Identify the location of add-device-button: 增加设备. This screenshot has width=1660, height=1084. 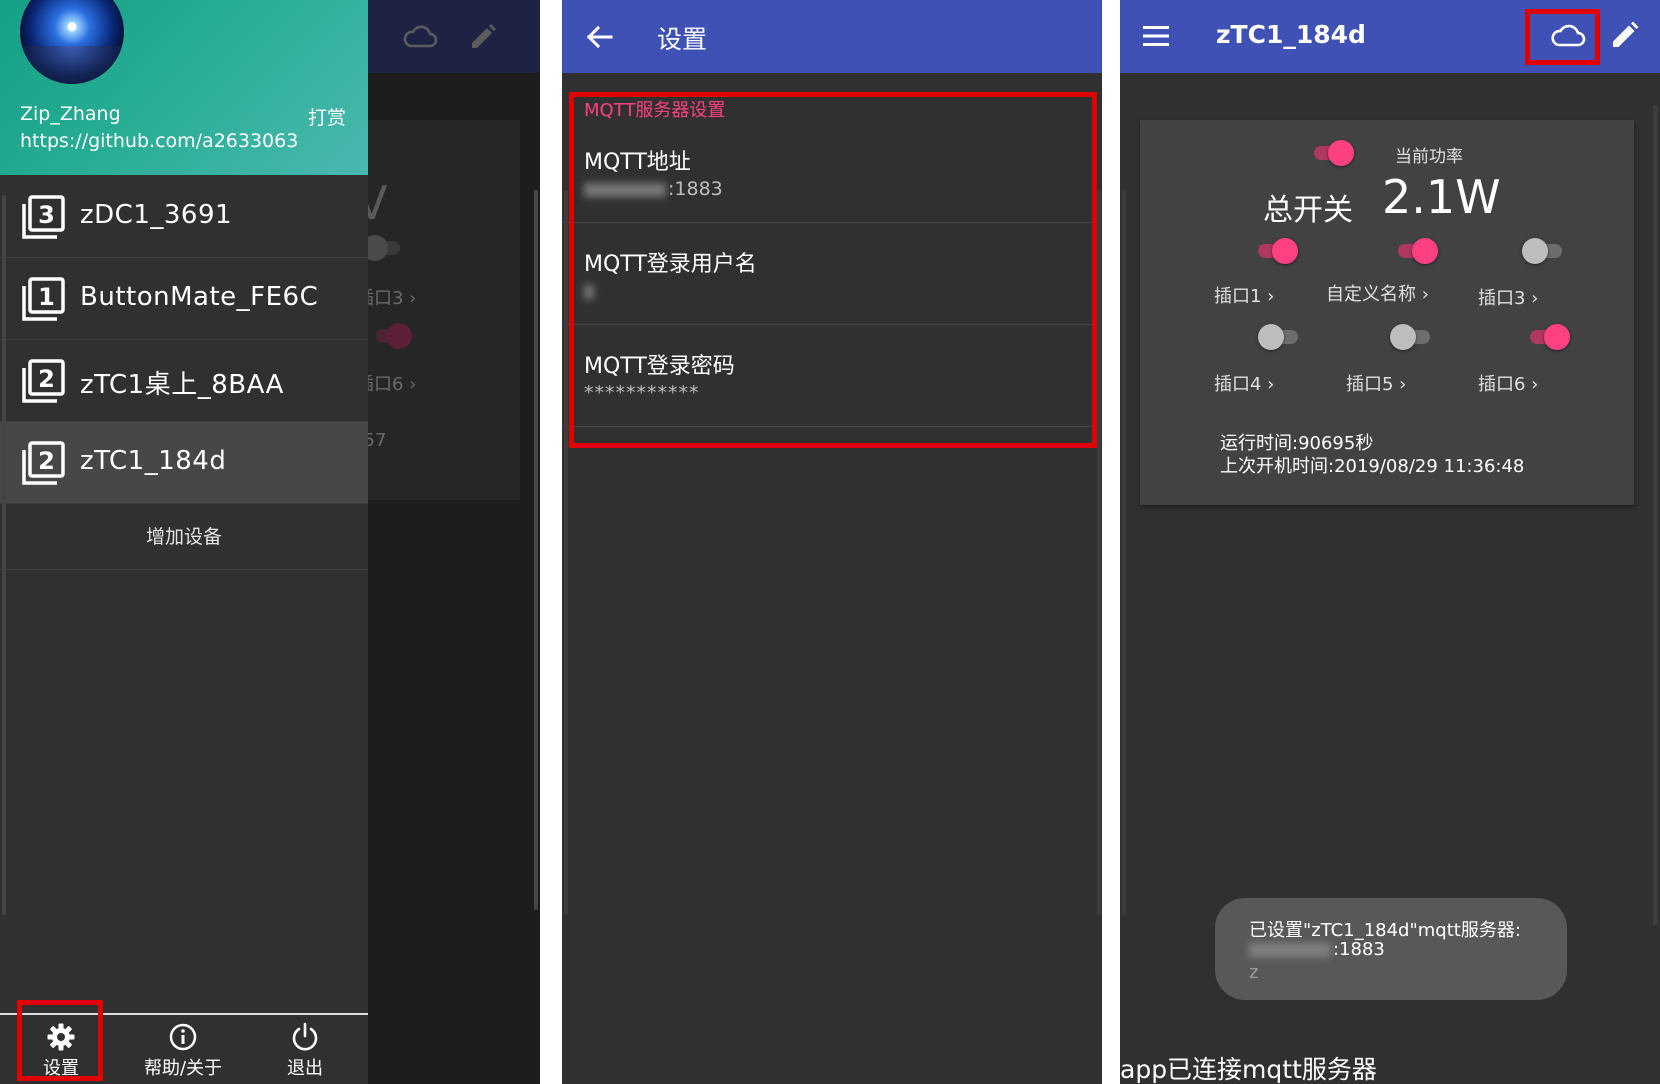
(184, 537).